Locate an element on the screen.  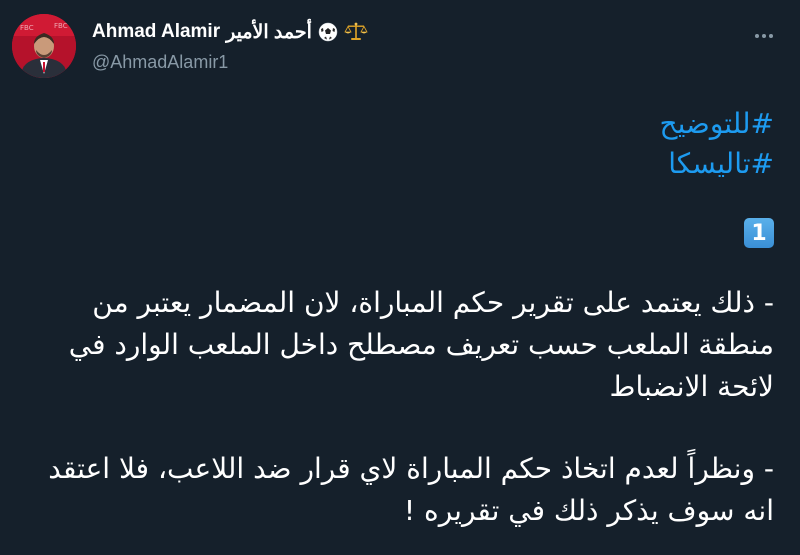
keycap-digit: 1 is located at coordinates (759, 233).